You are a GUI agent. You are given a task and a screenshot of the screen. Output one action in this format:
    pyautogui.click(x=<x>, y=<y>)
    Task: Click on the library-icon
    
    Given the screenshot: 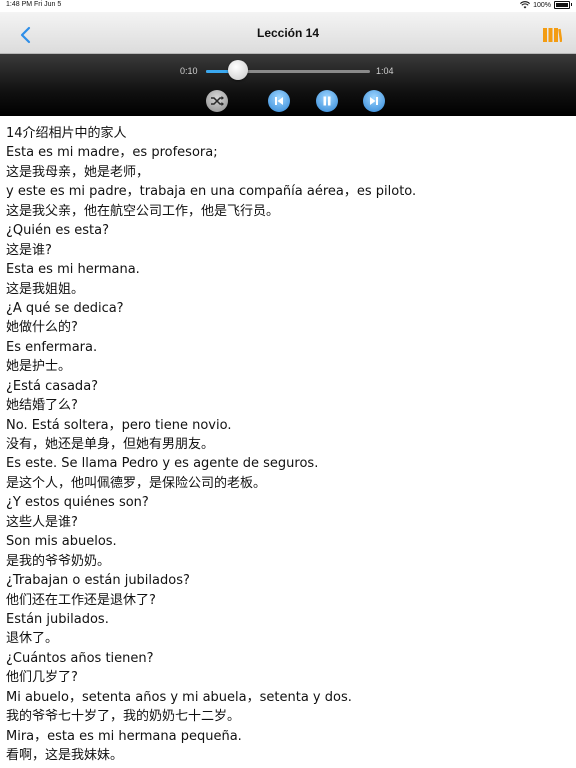 What is the action you would take?
    pyautogui.click(x=553, y=35)
    